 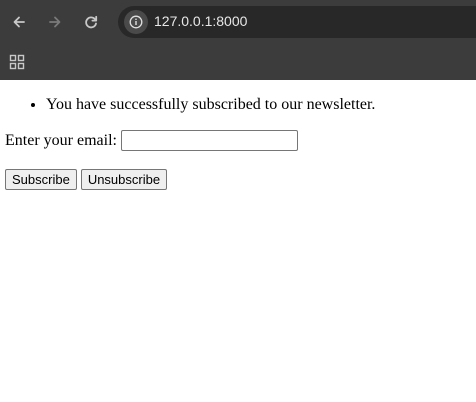 What do you see at coordinates (297, 22) in the screenshot?
I see `address-bar: 127.0.0.1:8000` at bounding box center [297, 22].